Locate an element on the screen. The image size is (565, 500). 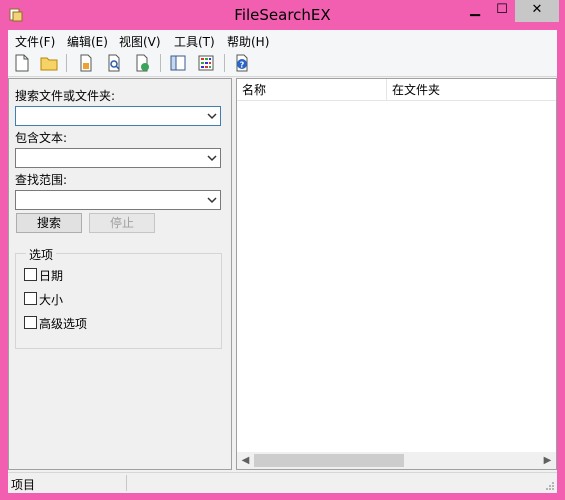
menu-file: 文件(F) is located at coordinates (35, 41).